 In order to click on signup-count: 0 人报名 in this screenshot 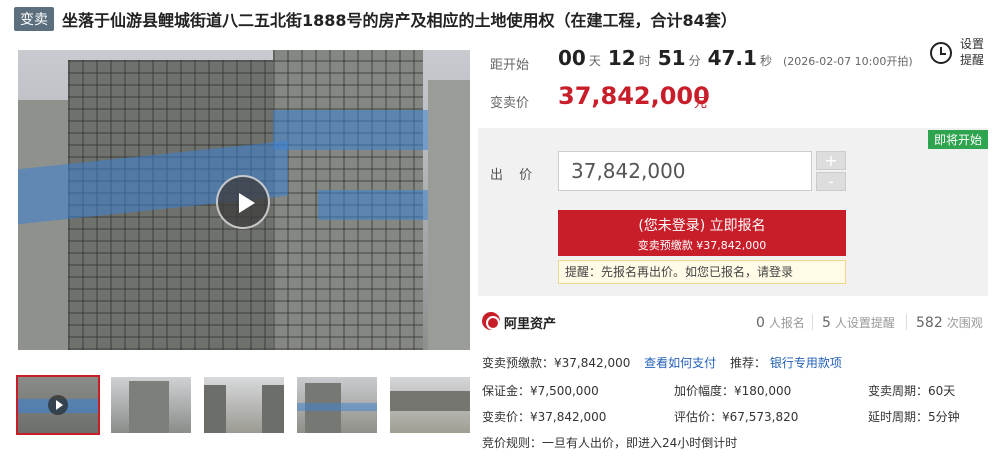, I will do `click(780, 323)`.